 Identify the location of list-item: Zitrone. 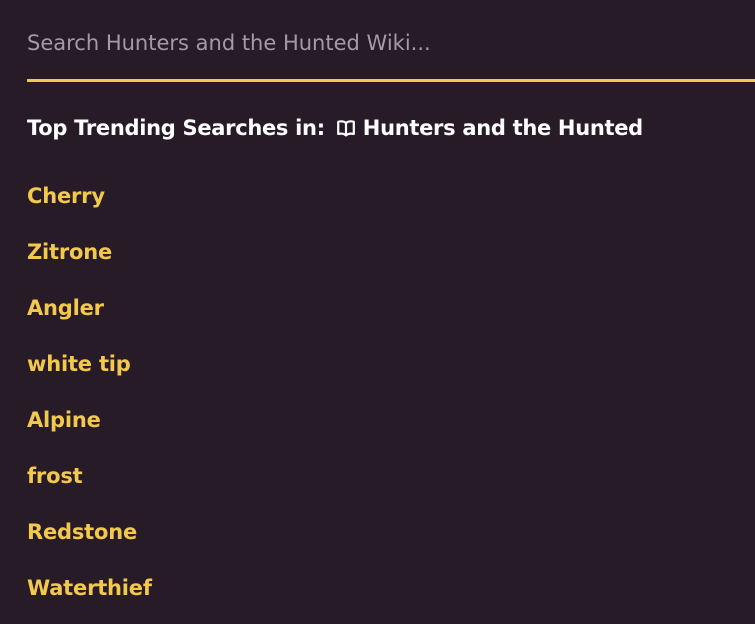
(89, 260).